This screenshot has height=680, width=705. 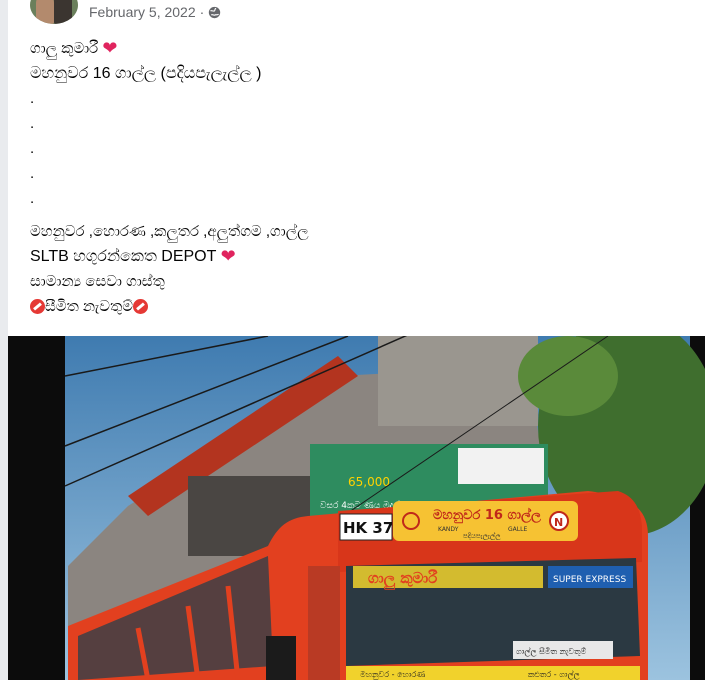 I want to click on window-sign-text: ගාල්ල සීමිත නැවතුම්, so click(x=551, y=651).